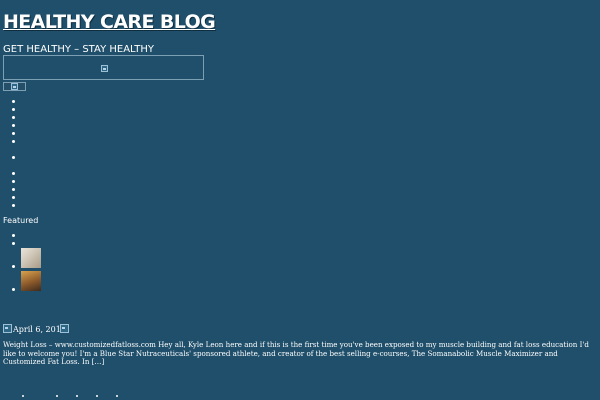 Image resolution: width=600 pixels, height=400 pixels. I want to click on site-tagline: GET HEALTHY – STAY HEALTHY, so click(78, 49).